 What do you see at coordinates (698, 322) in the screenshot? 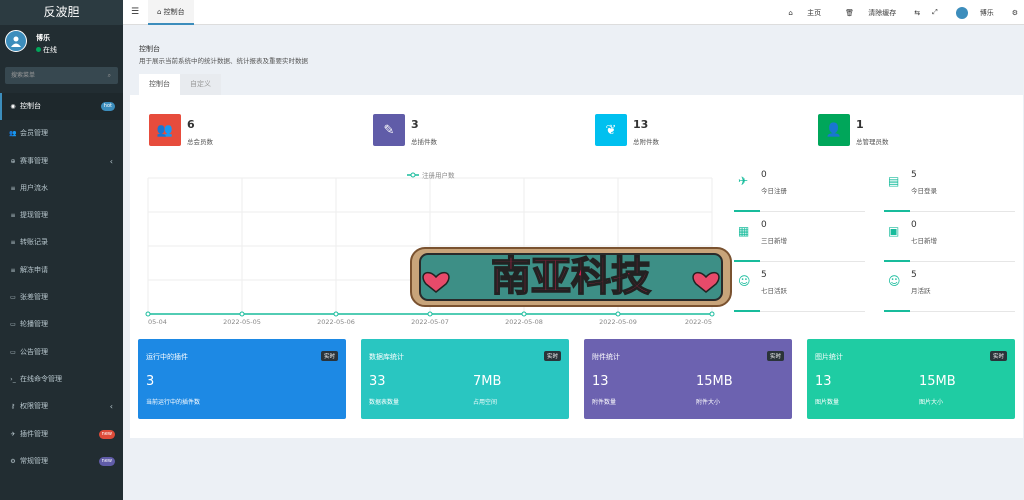
I see `x-tick-label: 2022-05` at bounding box center [698, 322].